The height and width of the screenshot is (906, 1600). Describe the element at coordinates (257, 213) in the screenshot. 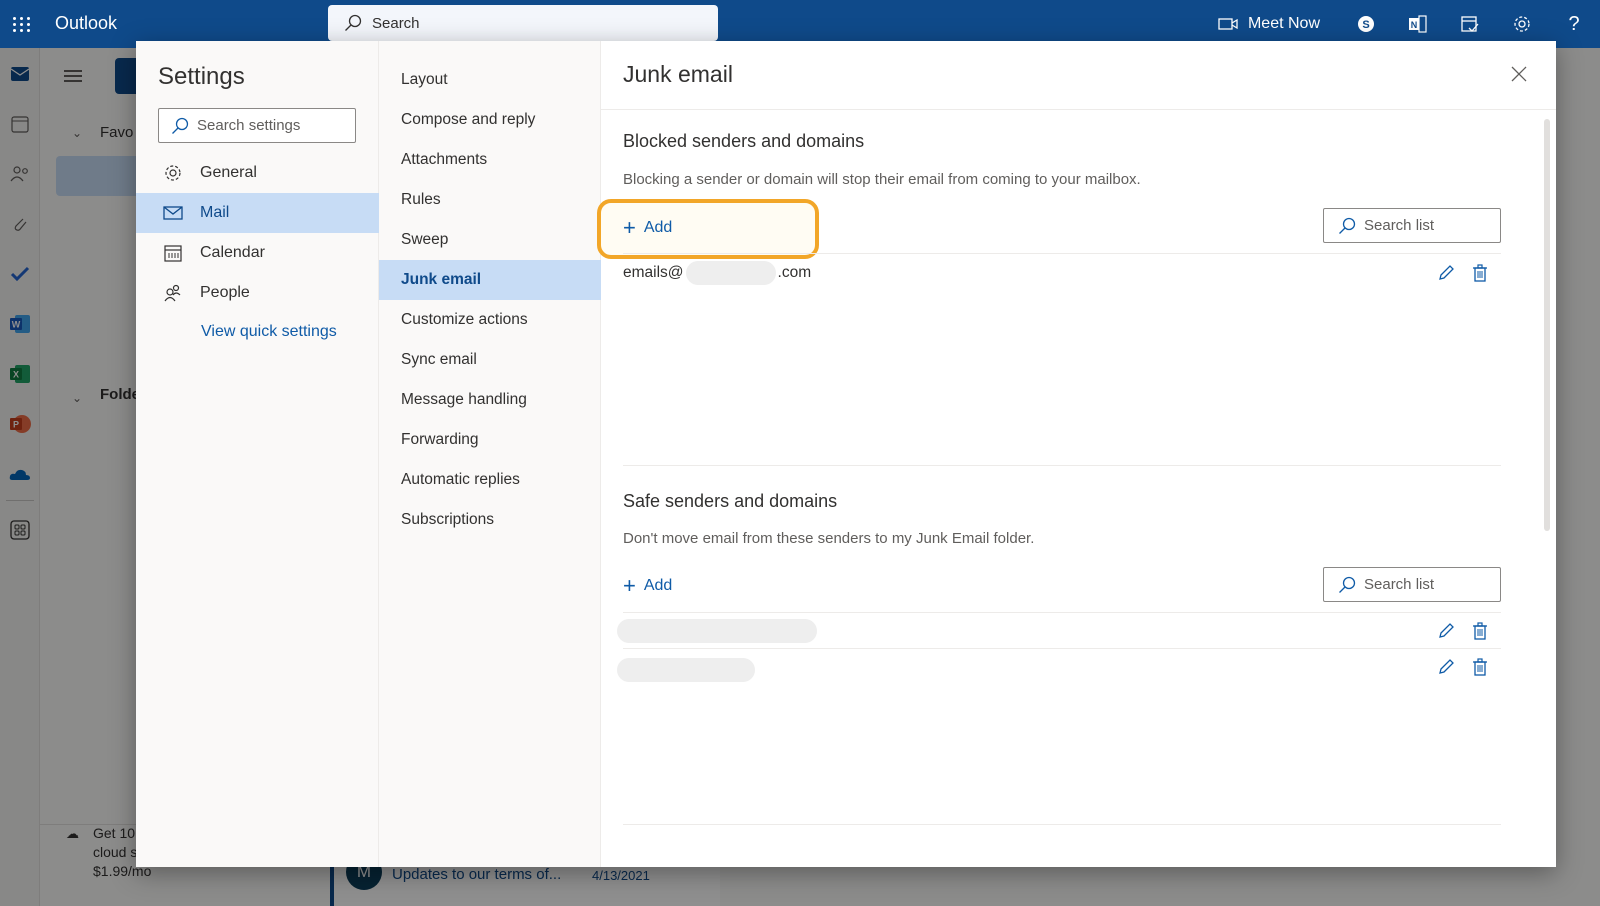

I see `settings-category-mail: Mail` at that location.